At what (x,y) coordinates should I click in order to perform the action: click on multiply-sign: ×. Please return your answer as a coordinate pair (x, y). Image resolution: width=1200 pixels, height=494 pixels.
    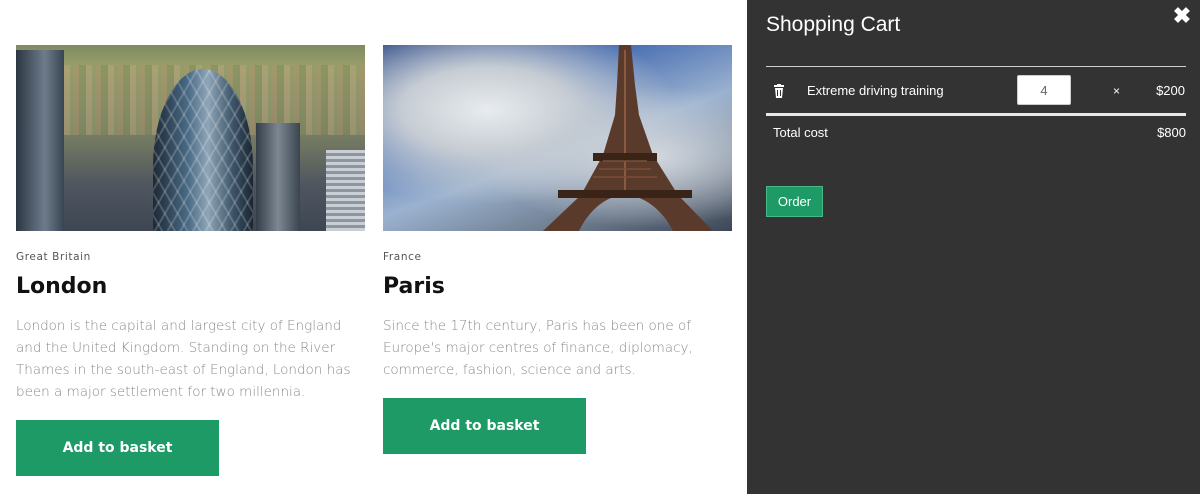
    Looking at the image, I should click on (1117, 91).